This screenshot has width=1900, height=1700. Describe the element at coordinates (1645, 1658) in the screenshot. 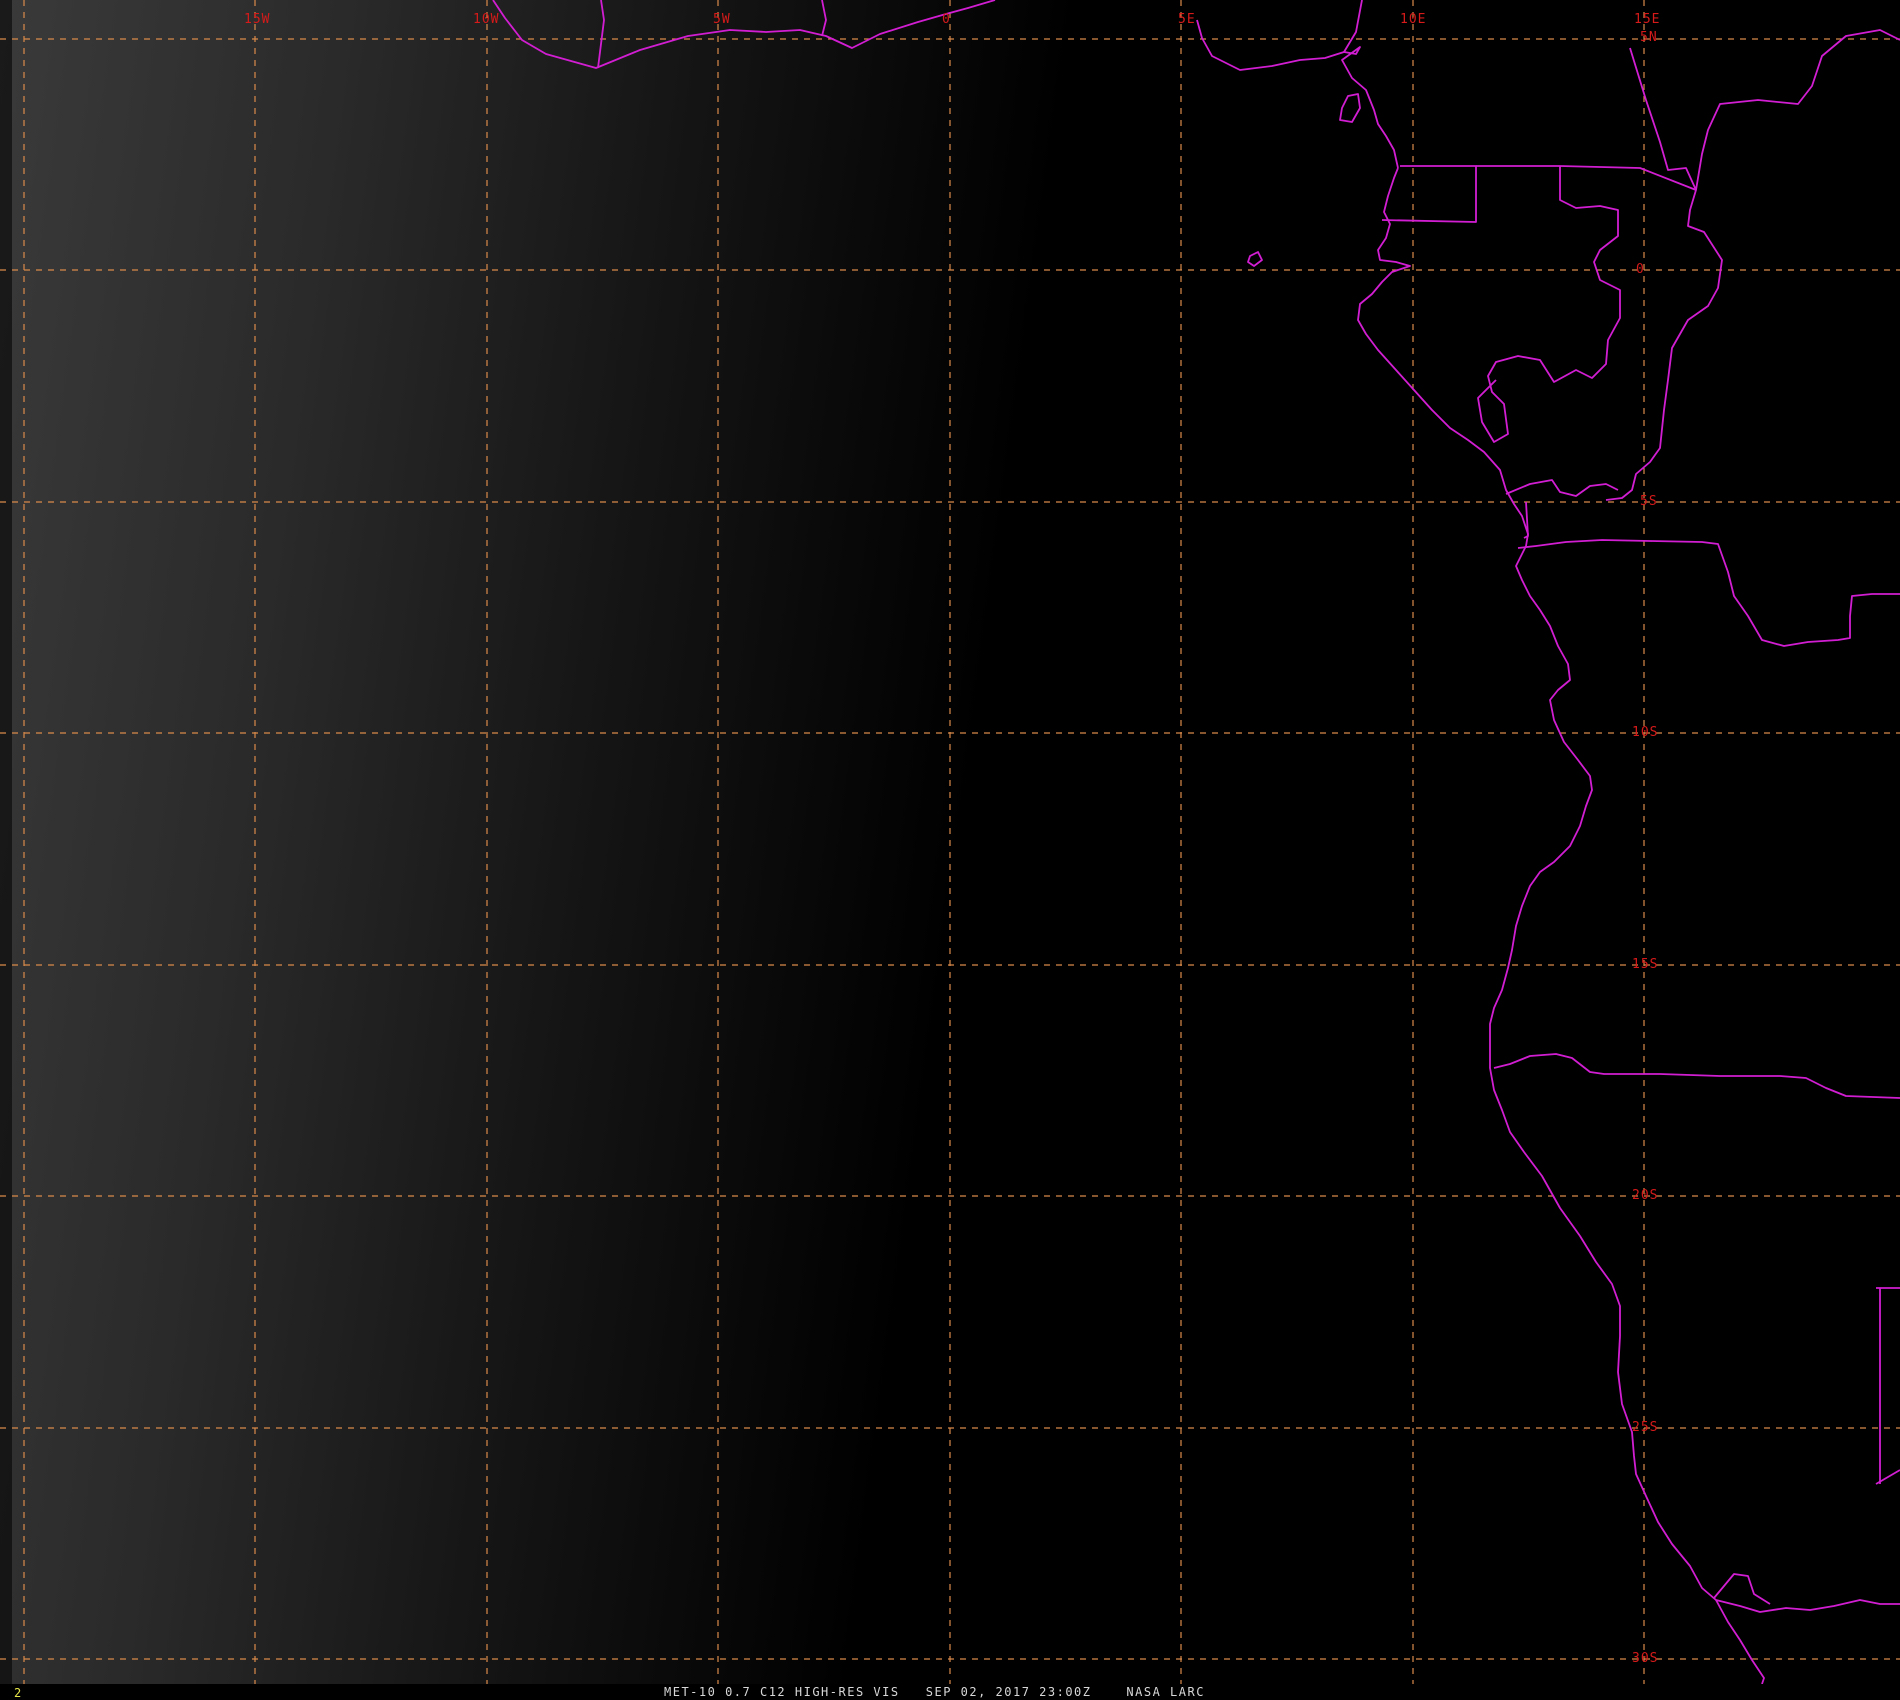

I see `label-lat-30s: 30S` at that location.